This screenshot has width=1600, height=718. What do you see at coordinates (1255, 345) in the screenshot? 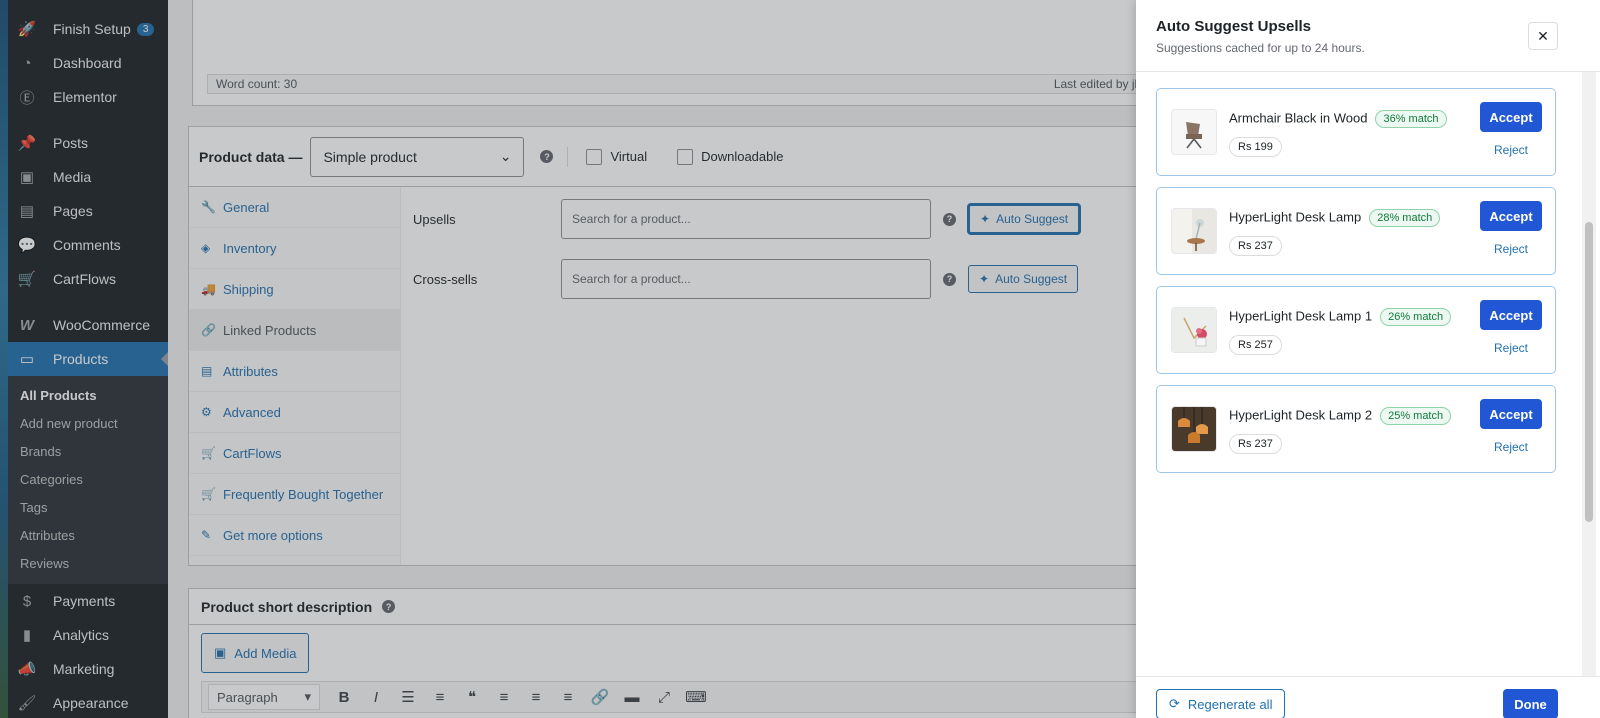
I see `price-tag: Rs 257` at bounding box center [1255, 345].